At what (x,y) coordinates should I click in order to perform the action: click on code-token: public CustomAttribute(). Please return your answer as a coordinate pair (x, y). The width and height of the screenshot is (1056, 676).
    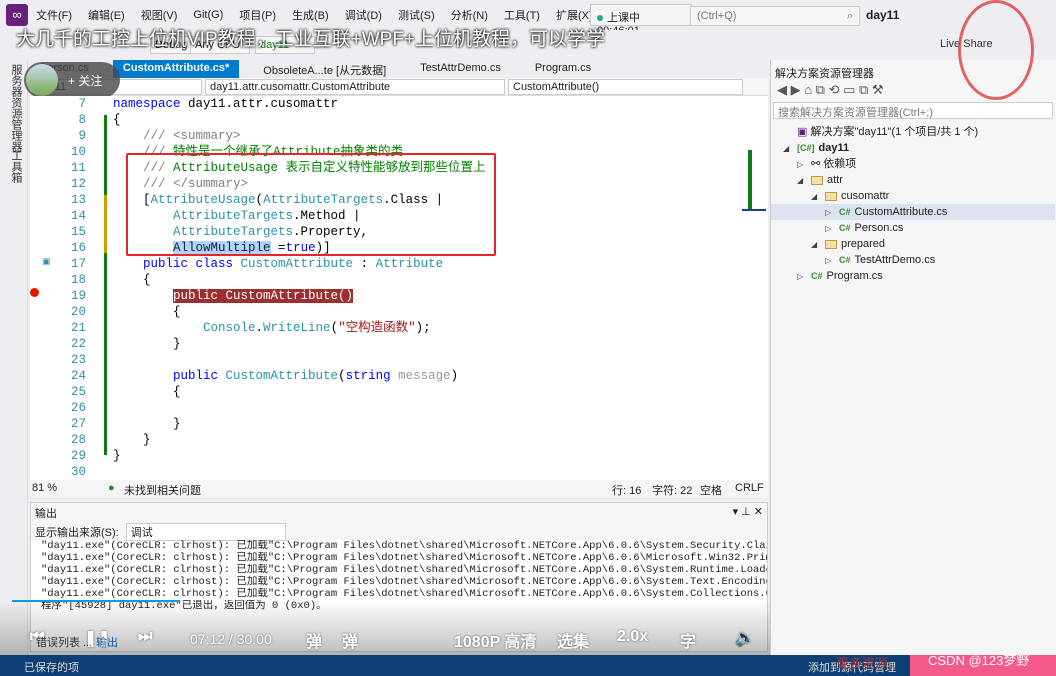
    Looking at the image, I should click on (263, 296).